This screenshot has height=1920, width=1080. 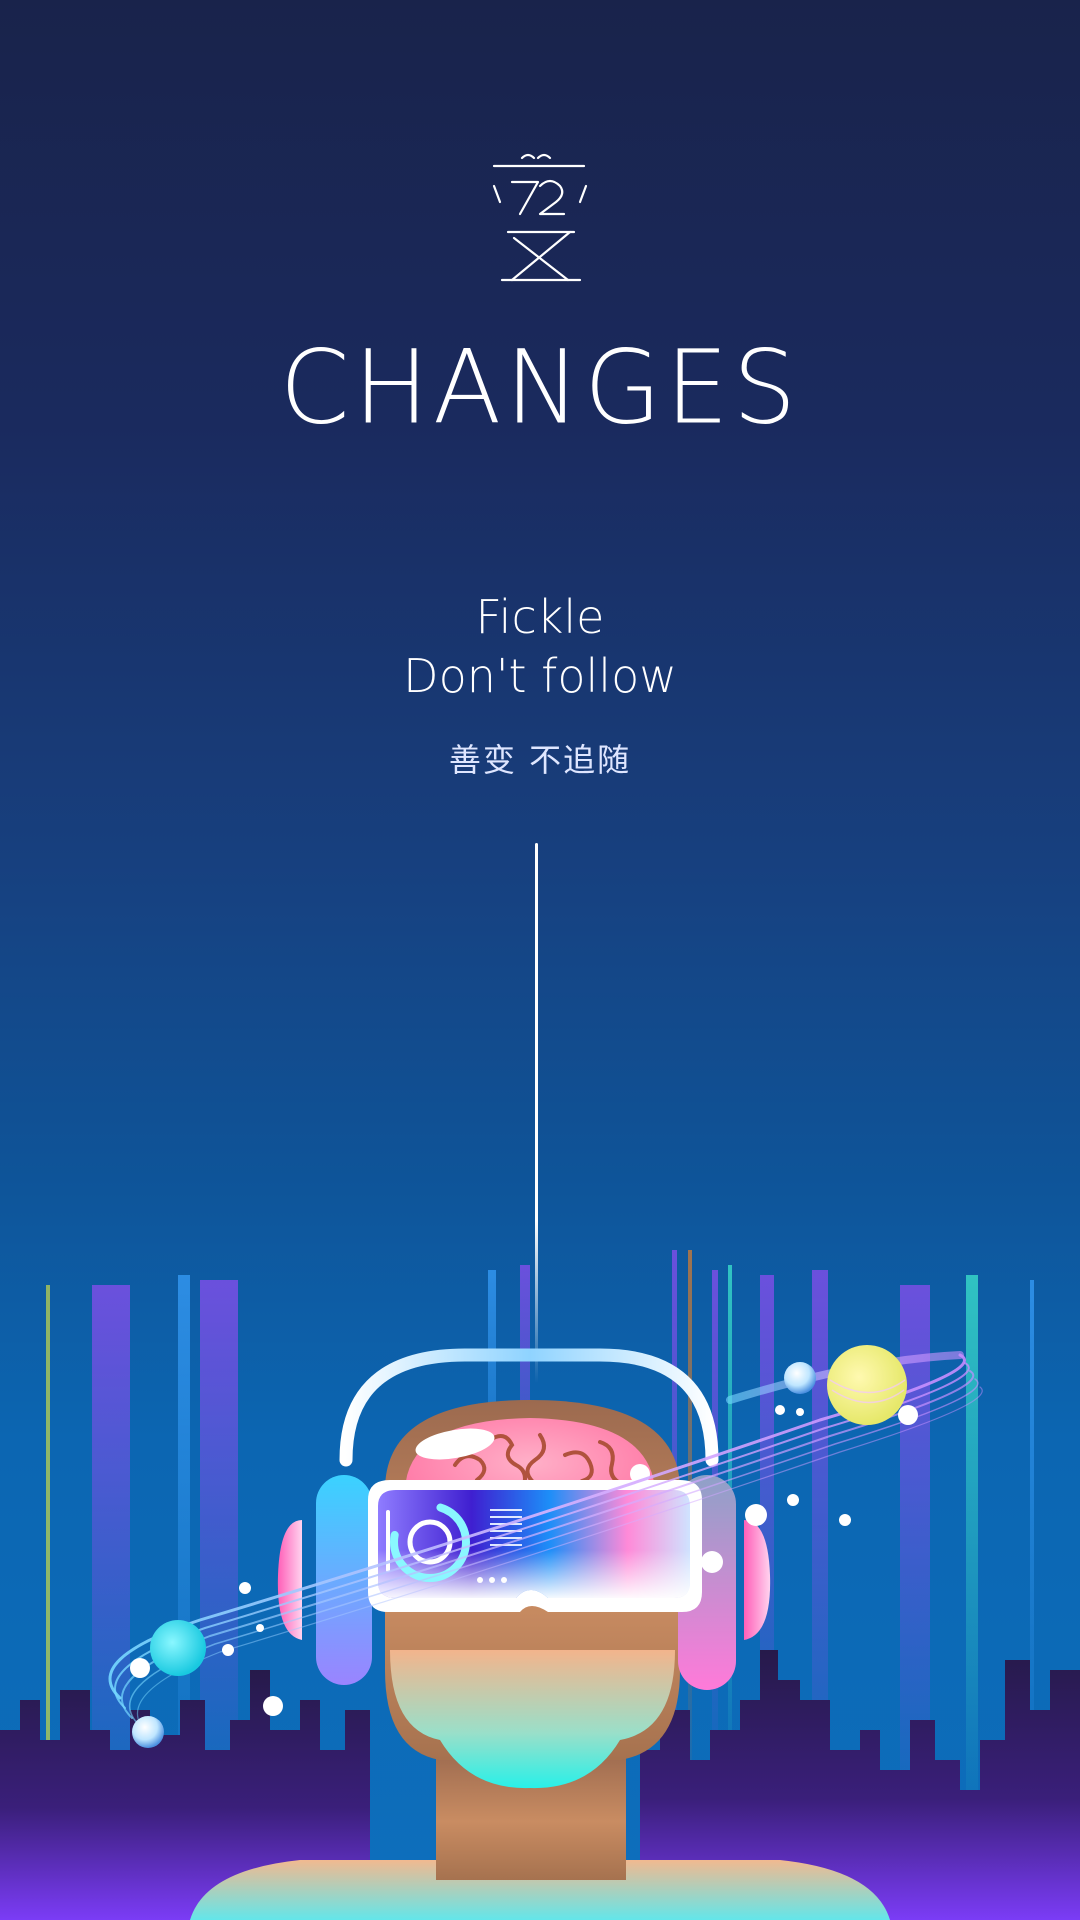 What do you see at coordinates (540, 387) in the screenshot?
I see `page-title: CHANGES` at bounding box center [540, 387].